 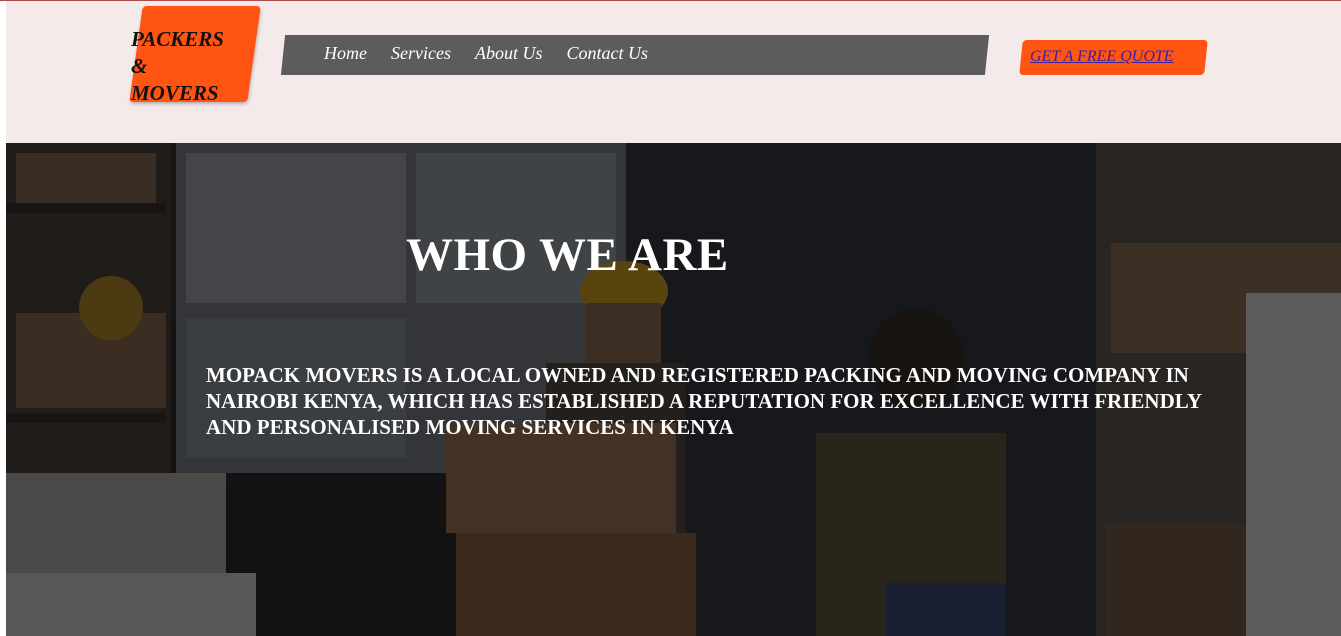 I want to click on nav-link-contact-us: Contact Us, so click(x=607, y=53).